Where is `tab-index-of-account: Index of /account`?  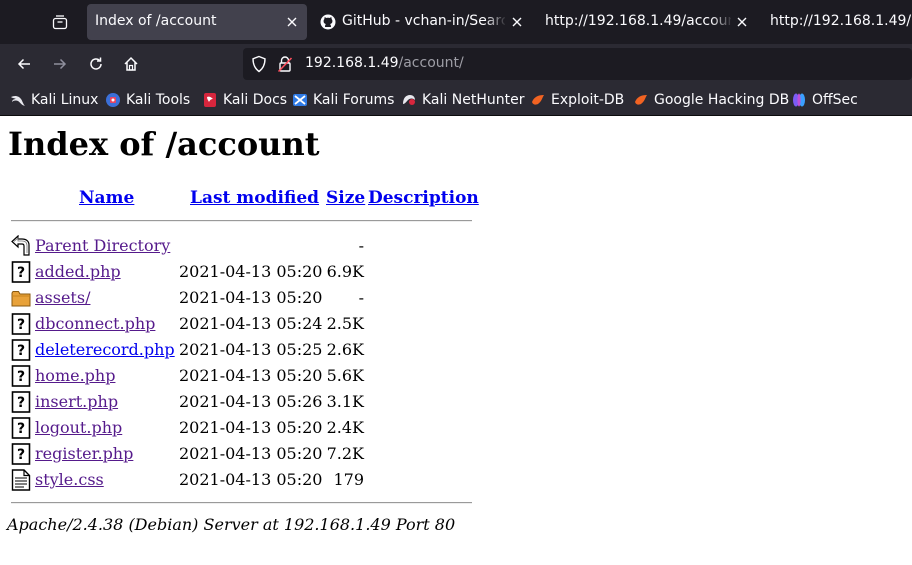
tab-index-of-account: Index of /account is located at coordinates (197, 22).